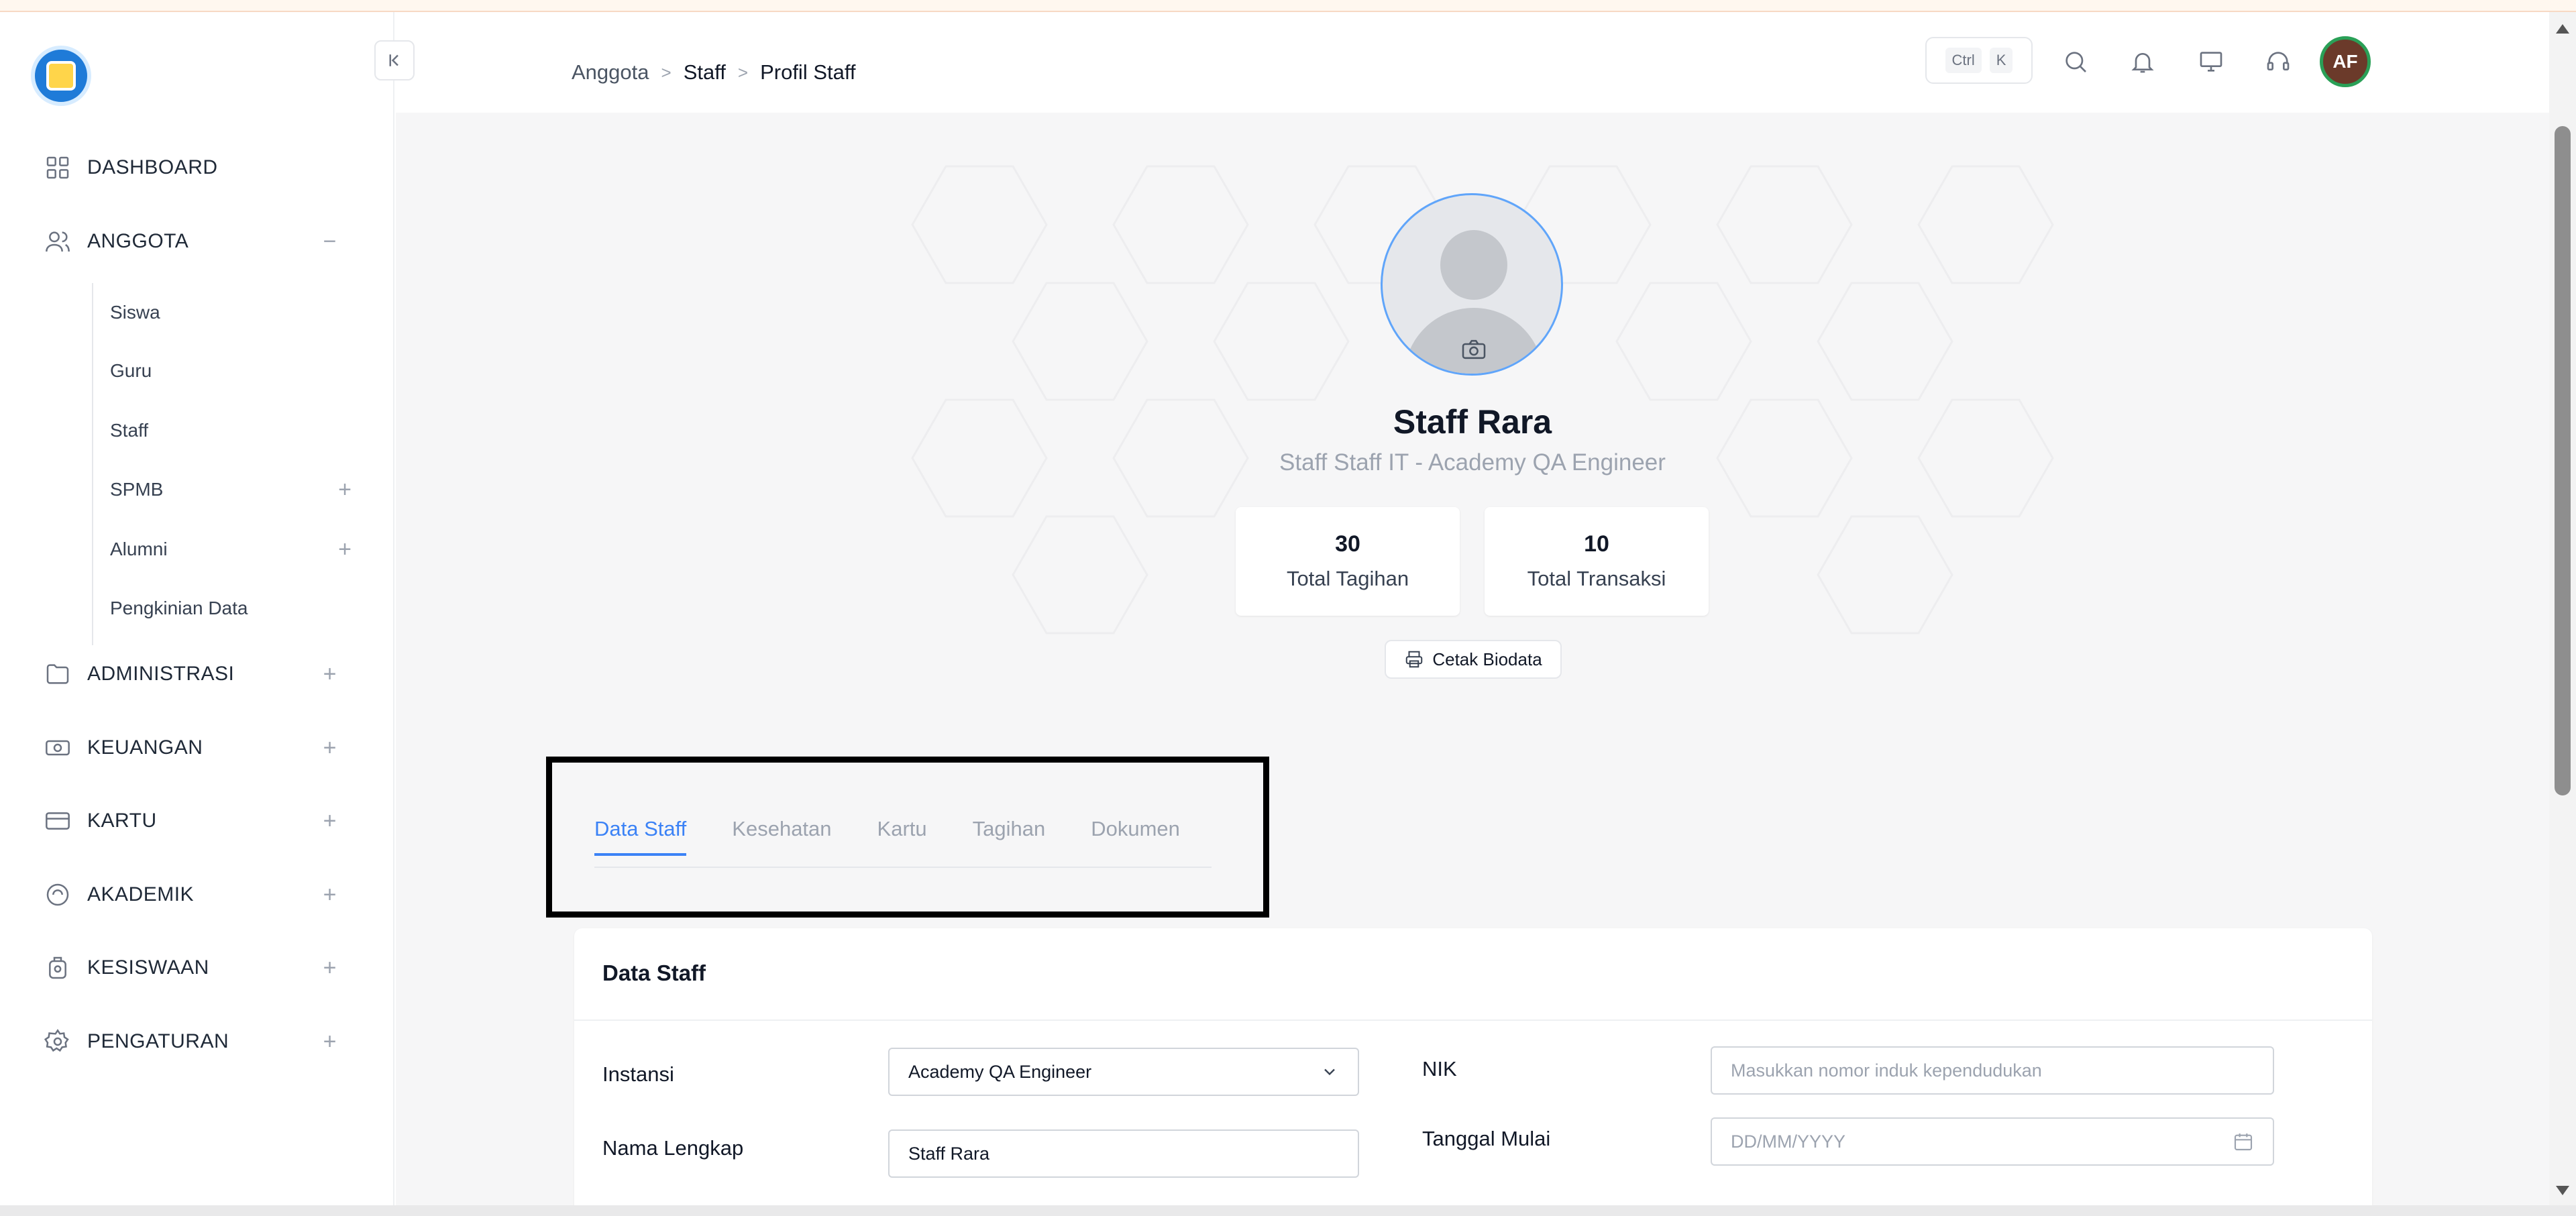 This screenshot has width=2576, height=1216. Describe the element at coordinates (1788, 1141) in the screenshot. I see `tanggal-mulai-placeholder: DD/MM/YYYY` at that location.